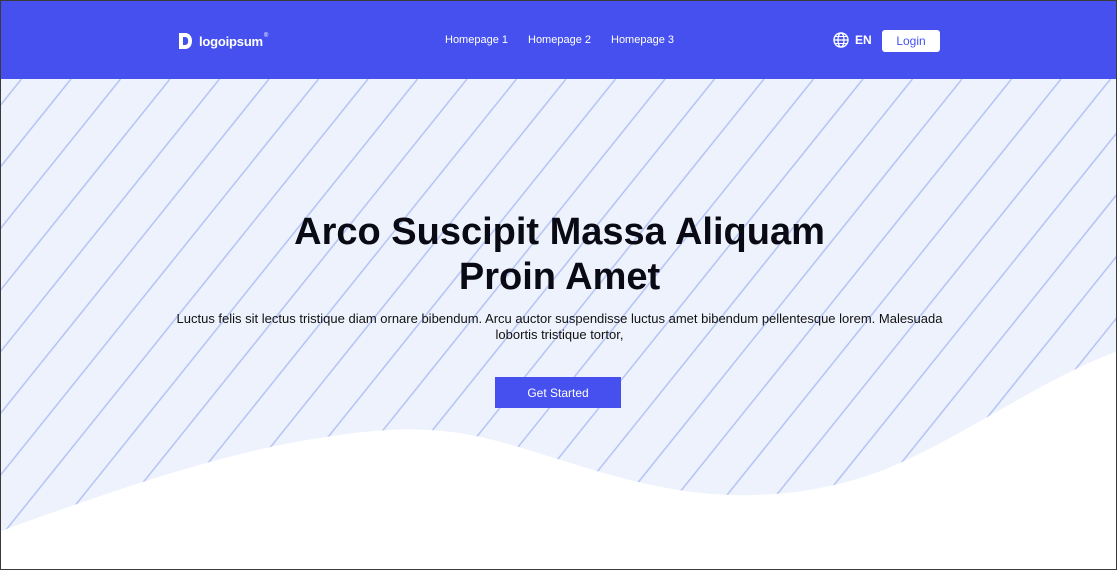 The height and width of the screenshot is (570, 1117). I want to click on logo-text: logoipsum, so click(231, 41).